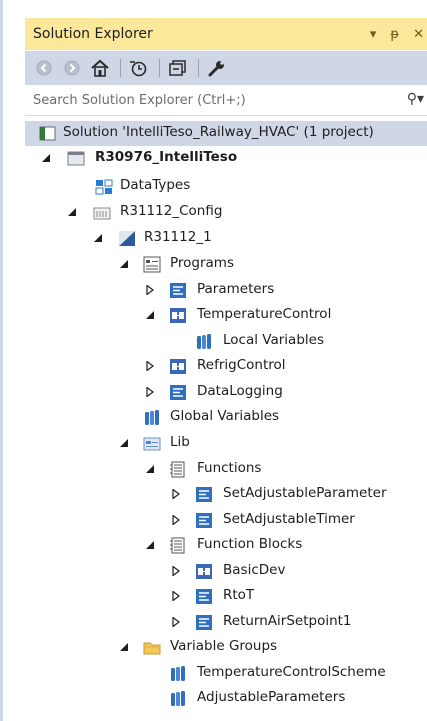 The image size is (427, 721). What do you see at coordinates (166, 157) in the screenshot?
I see `tree-item-label: R30976_IntelliTeso` at bounding box center [166, 157].